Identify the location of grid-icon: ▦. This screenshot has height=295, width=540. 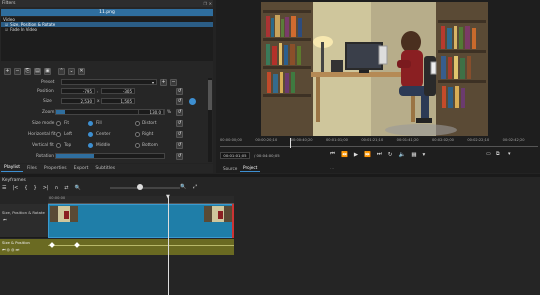
(413, 155).